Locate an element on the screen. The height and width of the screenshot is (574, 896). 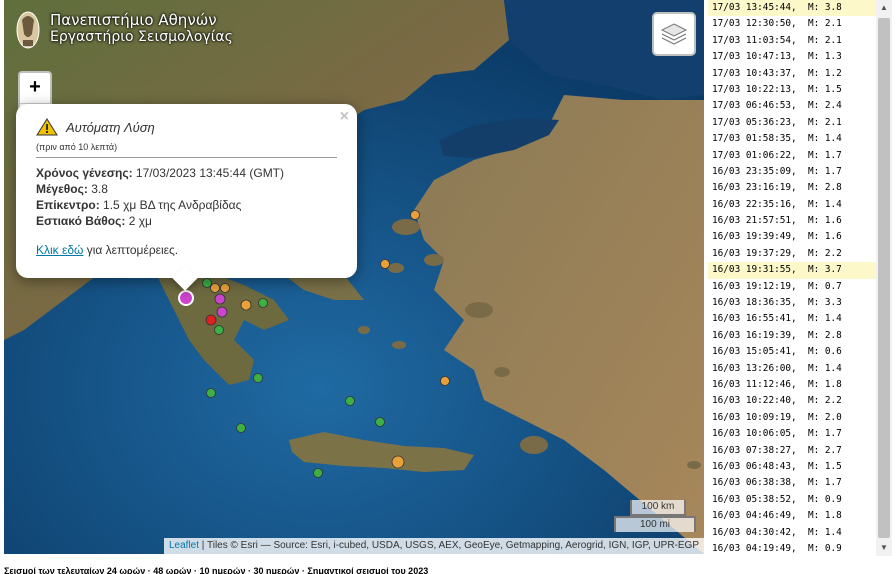
event-list-item: 16/03 16:55:41, M: 1.4 is located at coordinates (792, 319).